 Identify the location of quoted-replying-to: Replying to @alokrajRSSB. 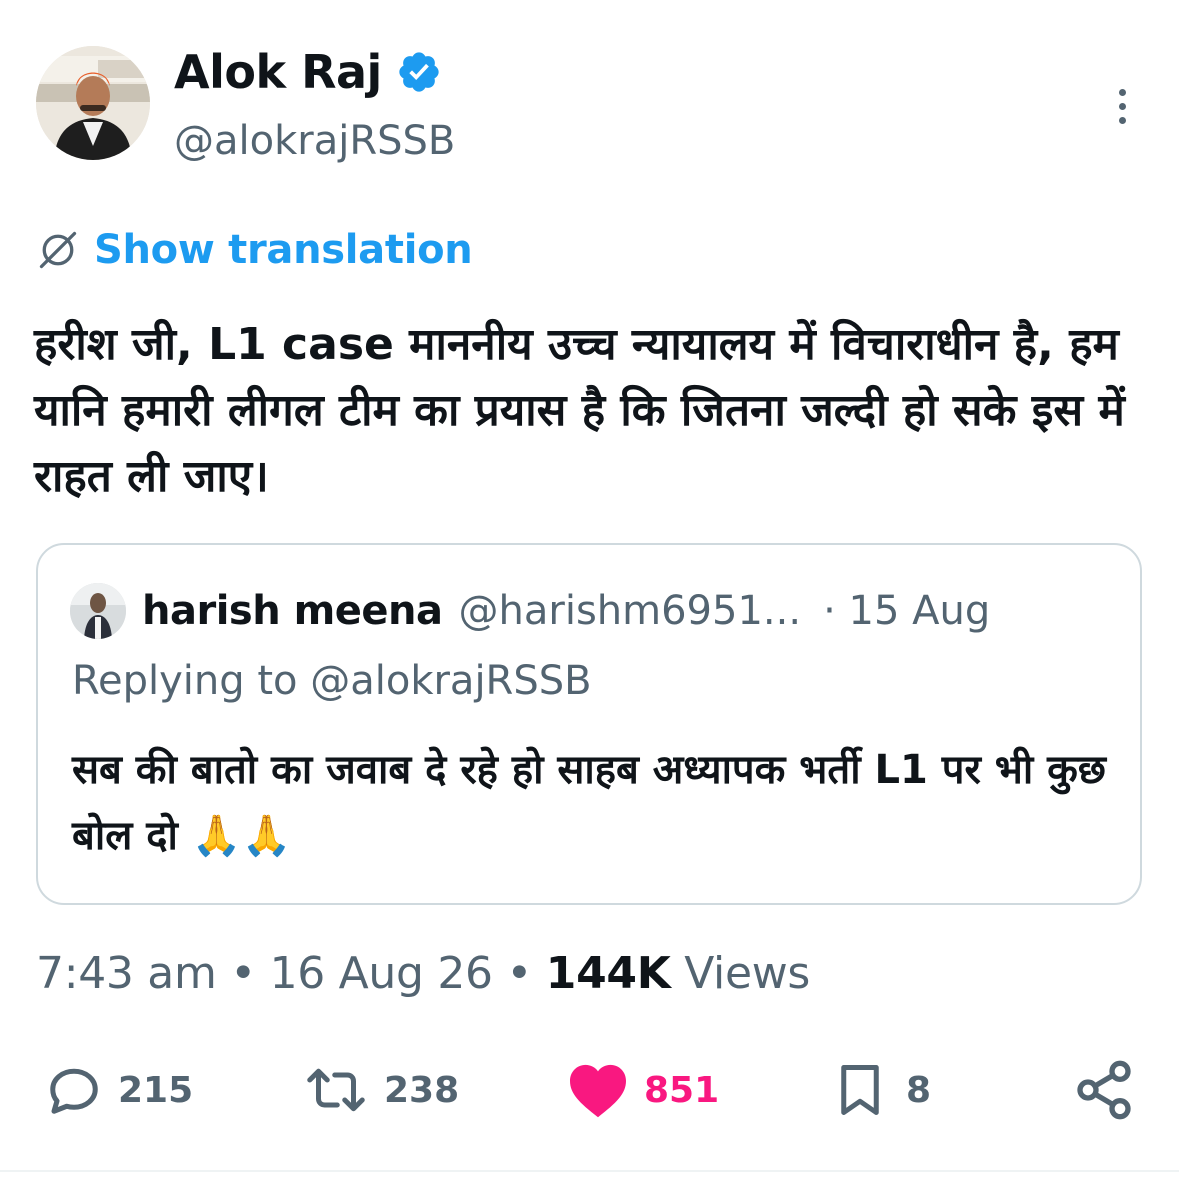
(332, 681).